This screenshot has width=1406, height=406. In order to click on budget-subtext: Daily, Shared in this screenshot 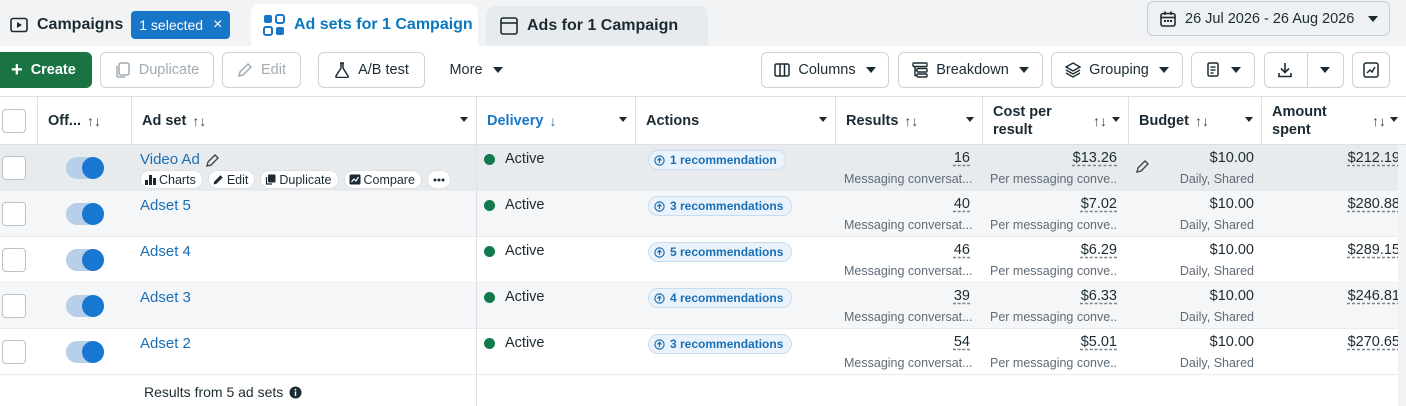, I will do `click(1216, 179)`.